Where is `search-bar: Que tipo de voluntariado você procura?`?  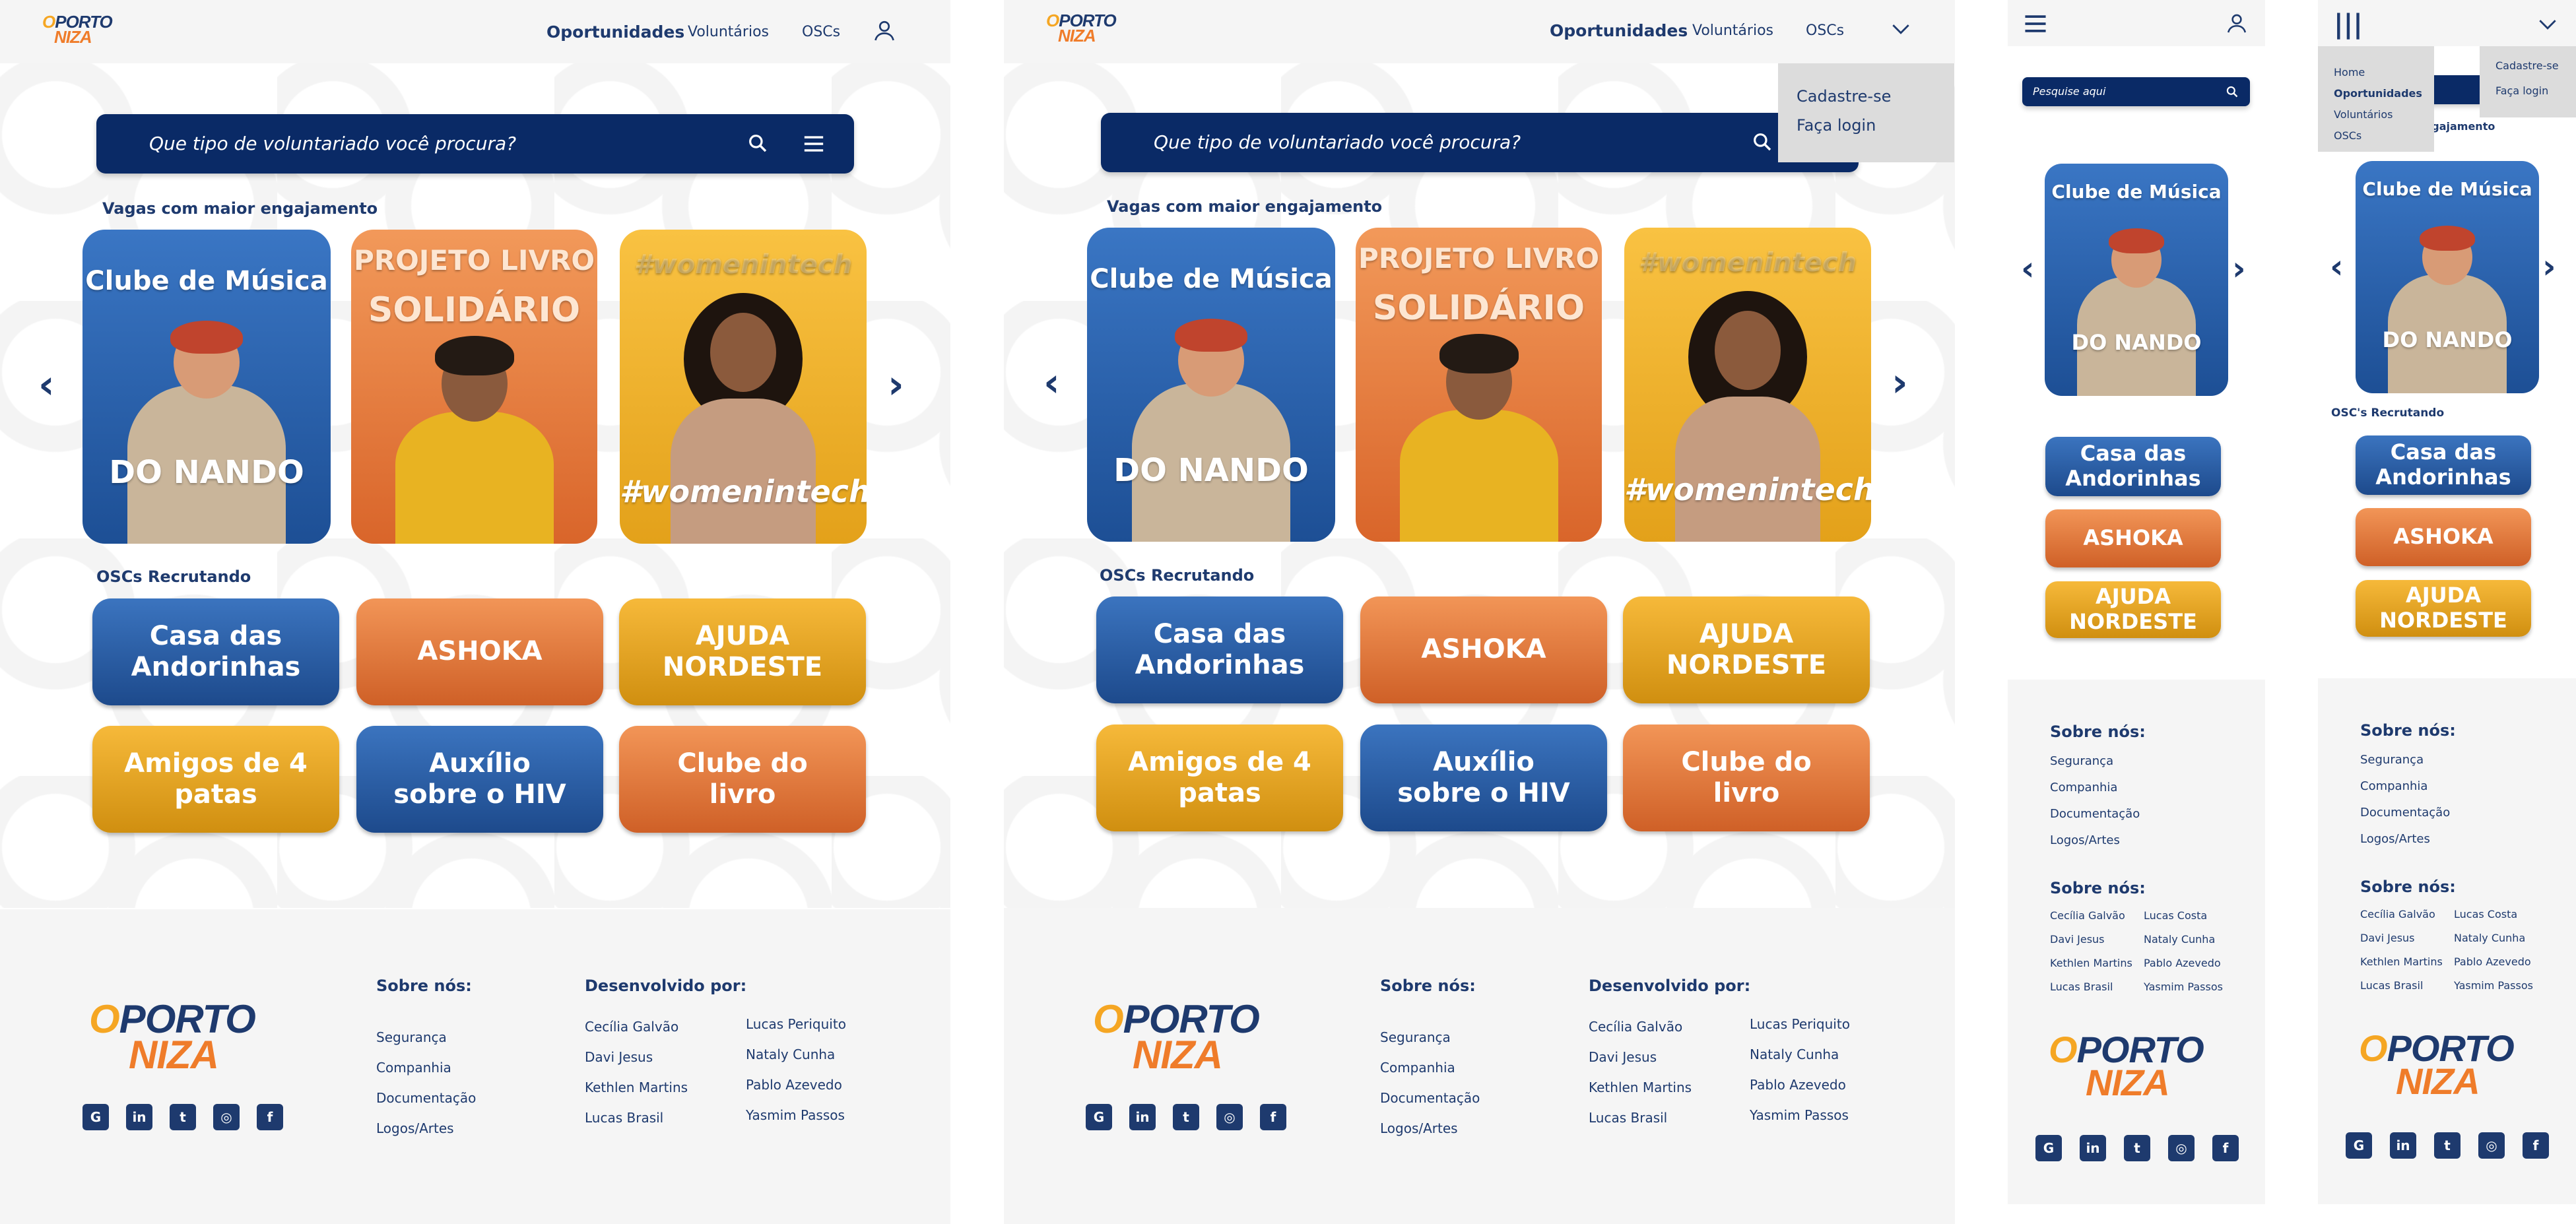 search-bar: Que tipo de voluntariado você procura? is located at coordinates (1480, 142).